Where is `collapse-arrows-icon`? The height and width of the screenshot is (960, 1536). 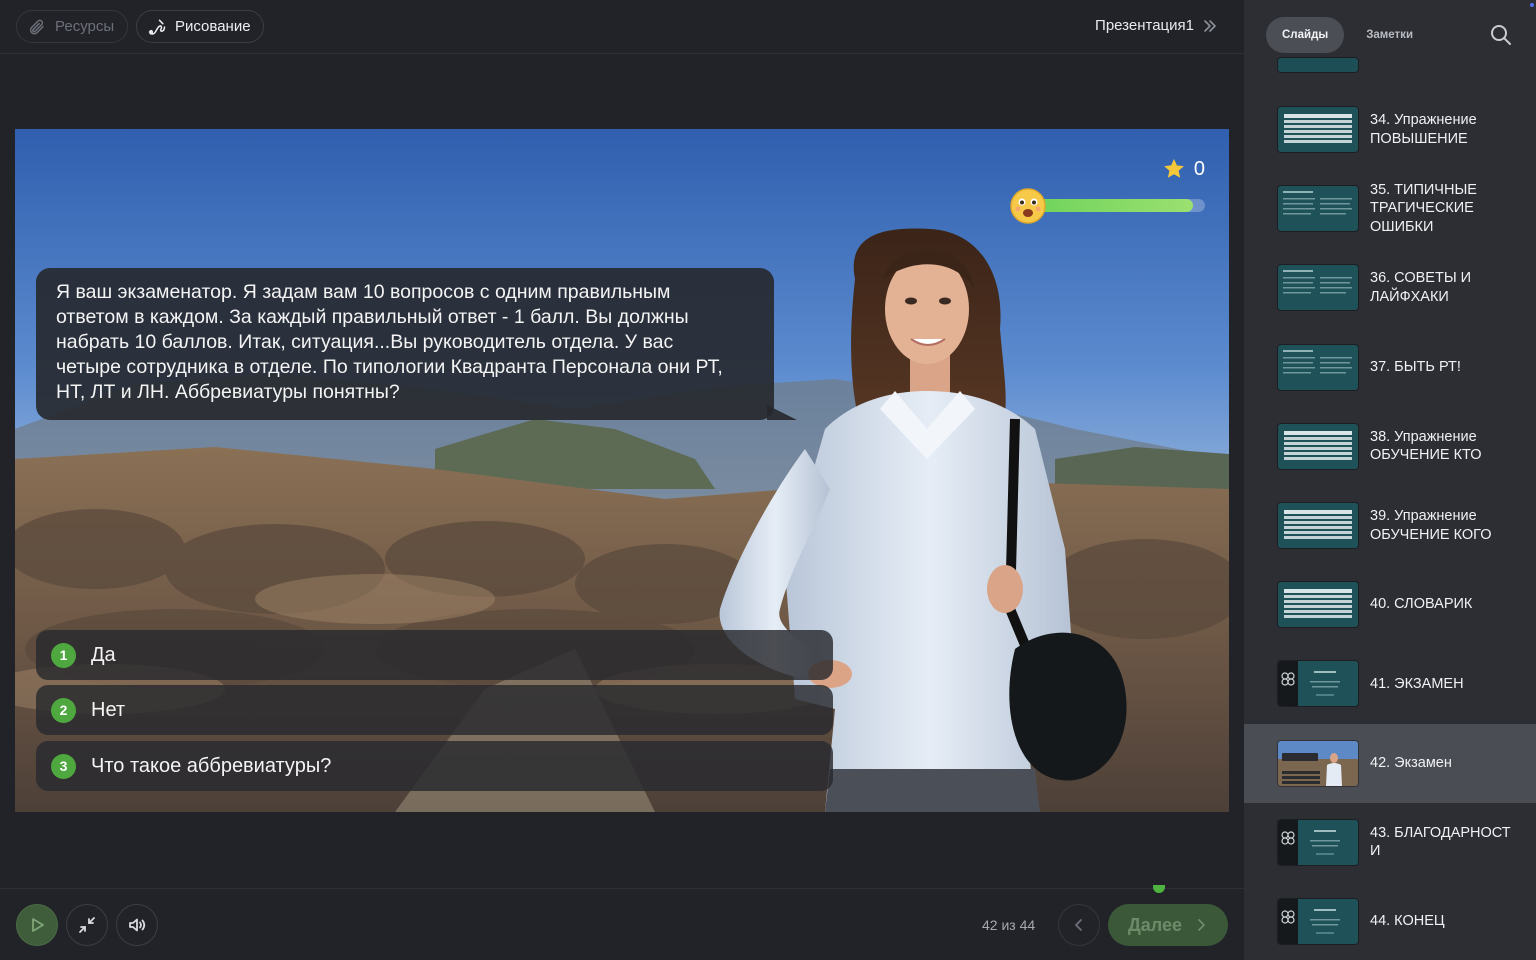
collapse-arrows-icon is located at coordinates (87, 925).